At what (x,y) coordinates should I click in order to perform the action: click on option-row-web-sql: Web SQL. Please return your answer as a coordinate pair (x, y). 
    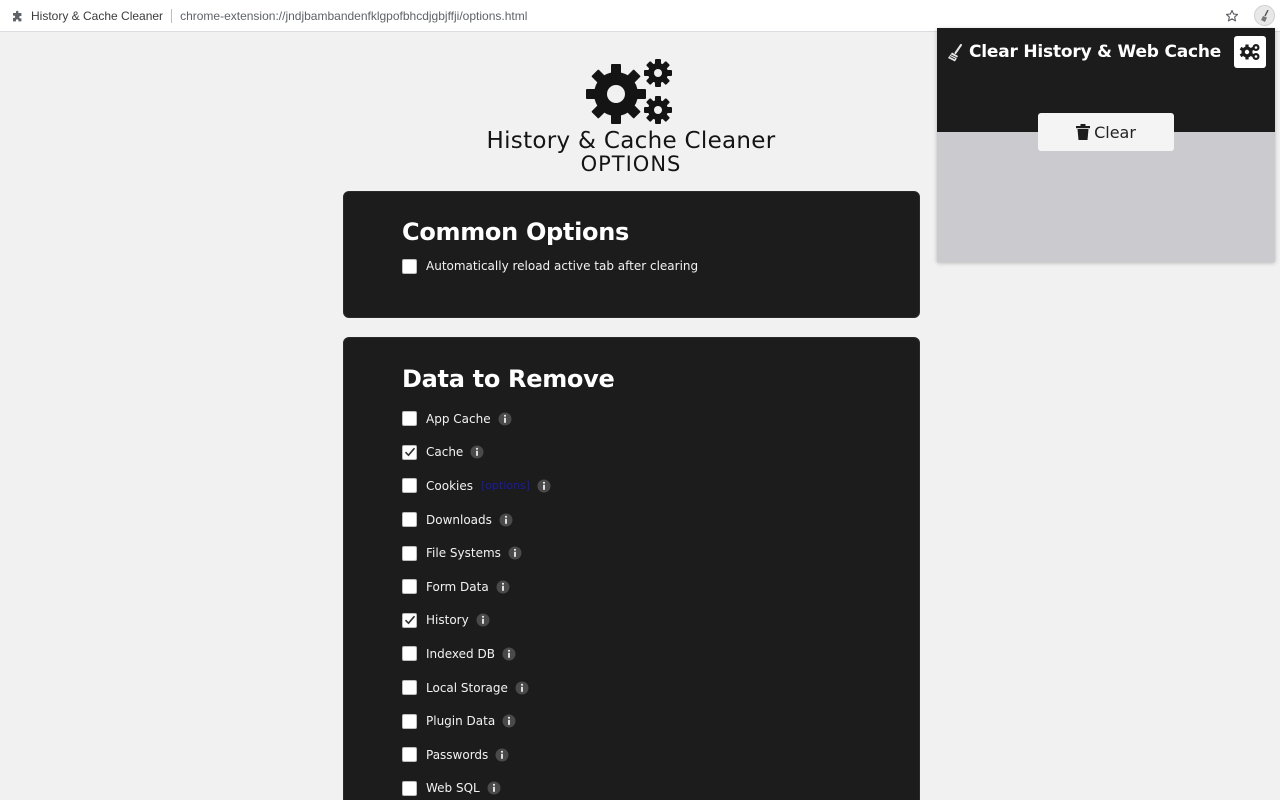
    Looking at the image, I should click on (660, 786).